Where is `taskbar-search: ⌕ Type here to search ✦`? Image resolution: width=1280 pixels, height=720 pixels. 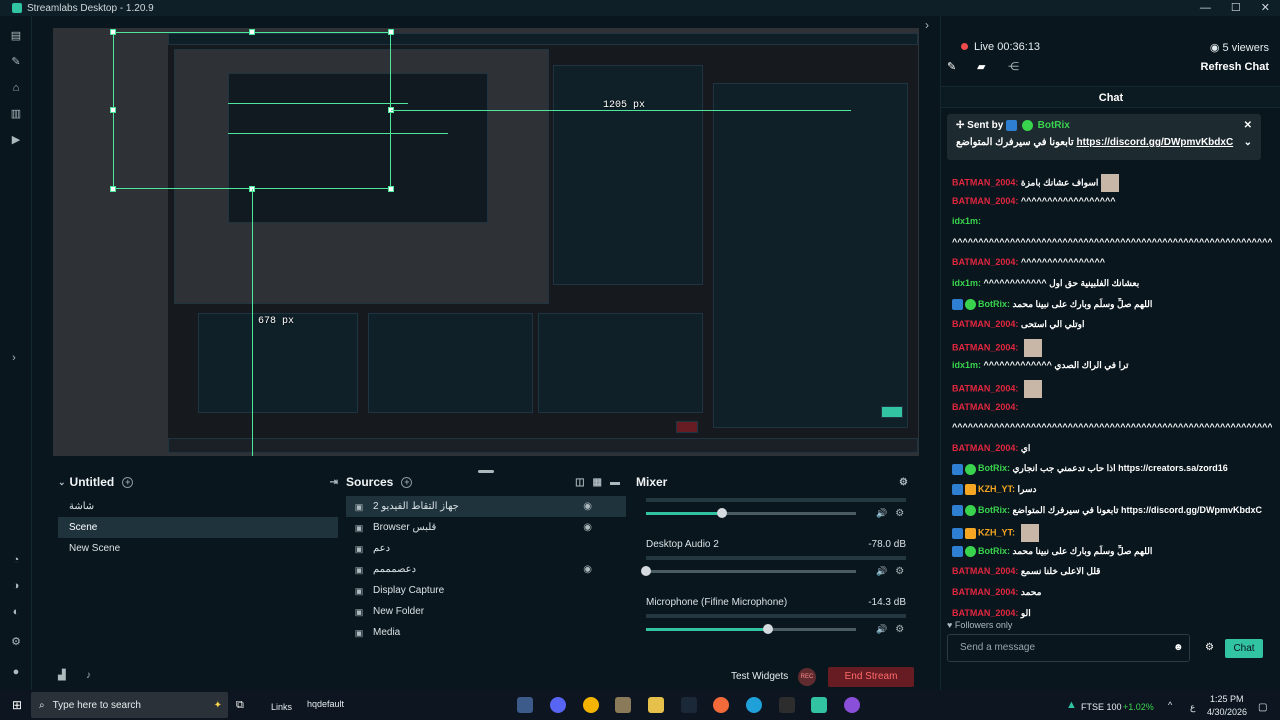
taskbar-search: ⌕ Type here to search ✦ is located at coordinates (129, 705).